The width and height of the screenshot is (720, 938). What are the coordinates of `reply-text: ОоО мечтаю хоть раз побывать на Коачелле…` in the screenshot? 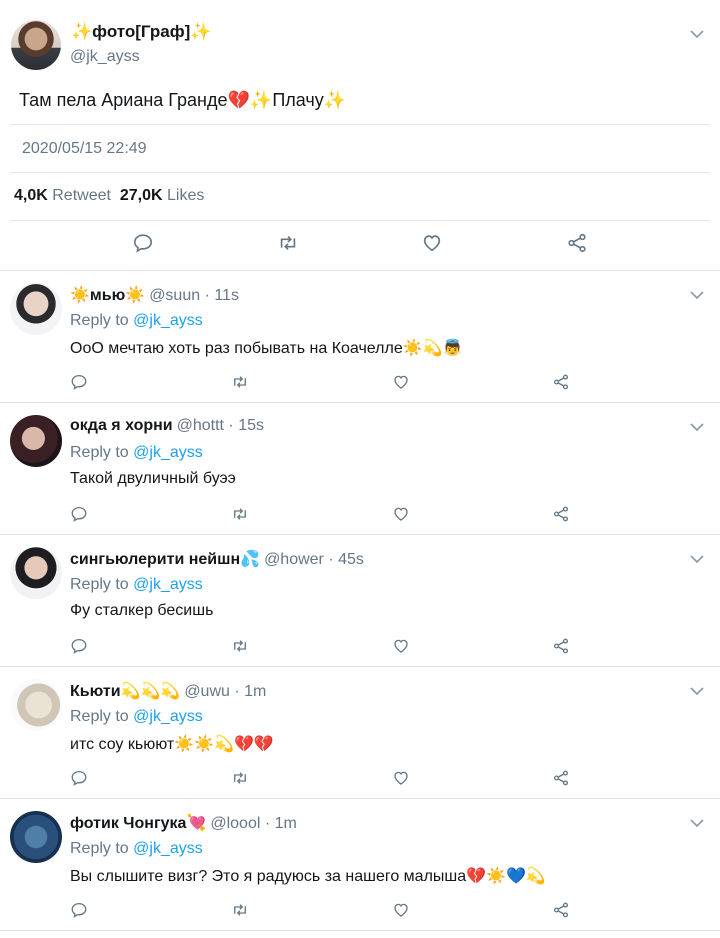 It's located at (266, 348).